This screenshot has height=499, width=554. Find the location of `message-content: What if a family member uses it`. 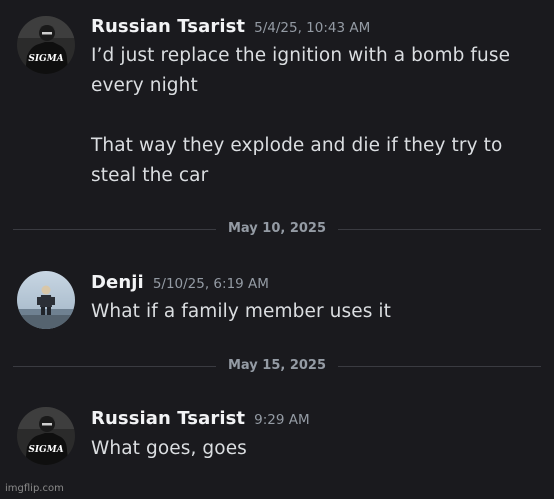

message-content: What if a family member uses it is located at coordinates (316, 312).